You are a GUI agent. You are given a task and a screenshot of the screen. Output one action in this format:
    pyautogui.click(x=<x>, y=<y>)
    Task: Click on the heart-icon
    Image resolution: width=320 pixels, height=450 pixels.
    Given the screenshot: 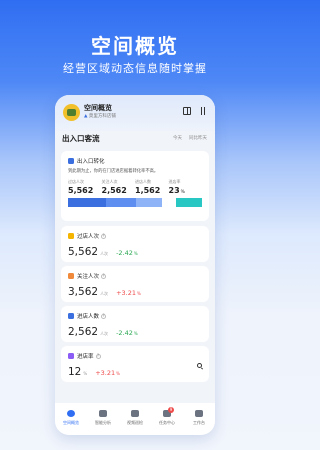 What is the action you would take?
    pyautogui.click(x=71, y=276)
    